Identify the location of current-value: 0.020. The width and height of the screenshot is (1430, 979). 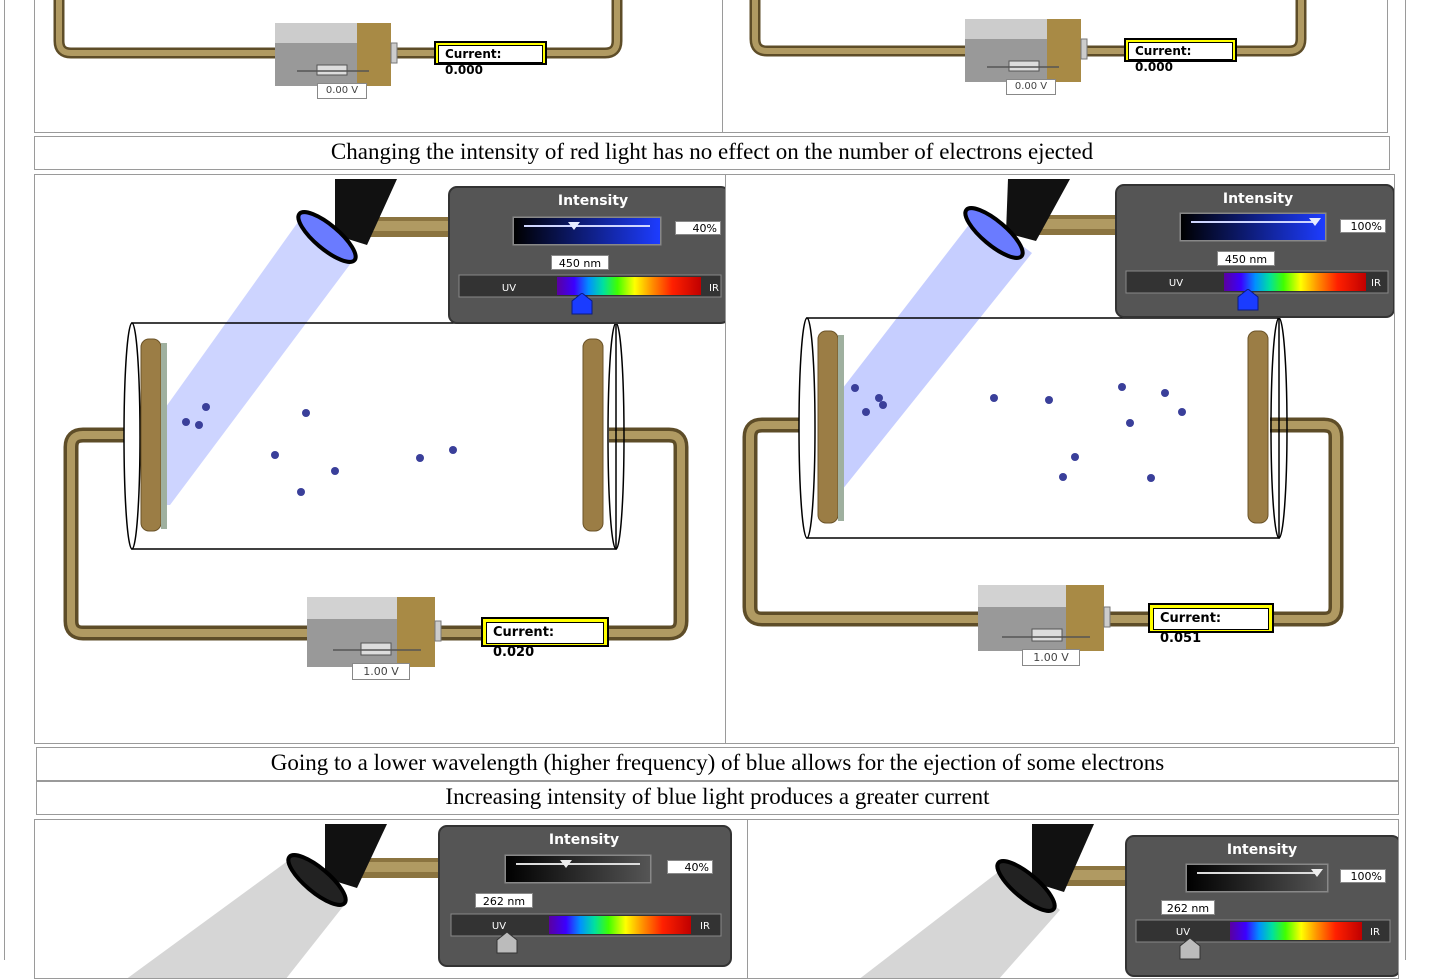
(514, 652).